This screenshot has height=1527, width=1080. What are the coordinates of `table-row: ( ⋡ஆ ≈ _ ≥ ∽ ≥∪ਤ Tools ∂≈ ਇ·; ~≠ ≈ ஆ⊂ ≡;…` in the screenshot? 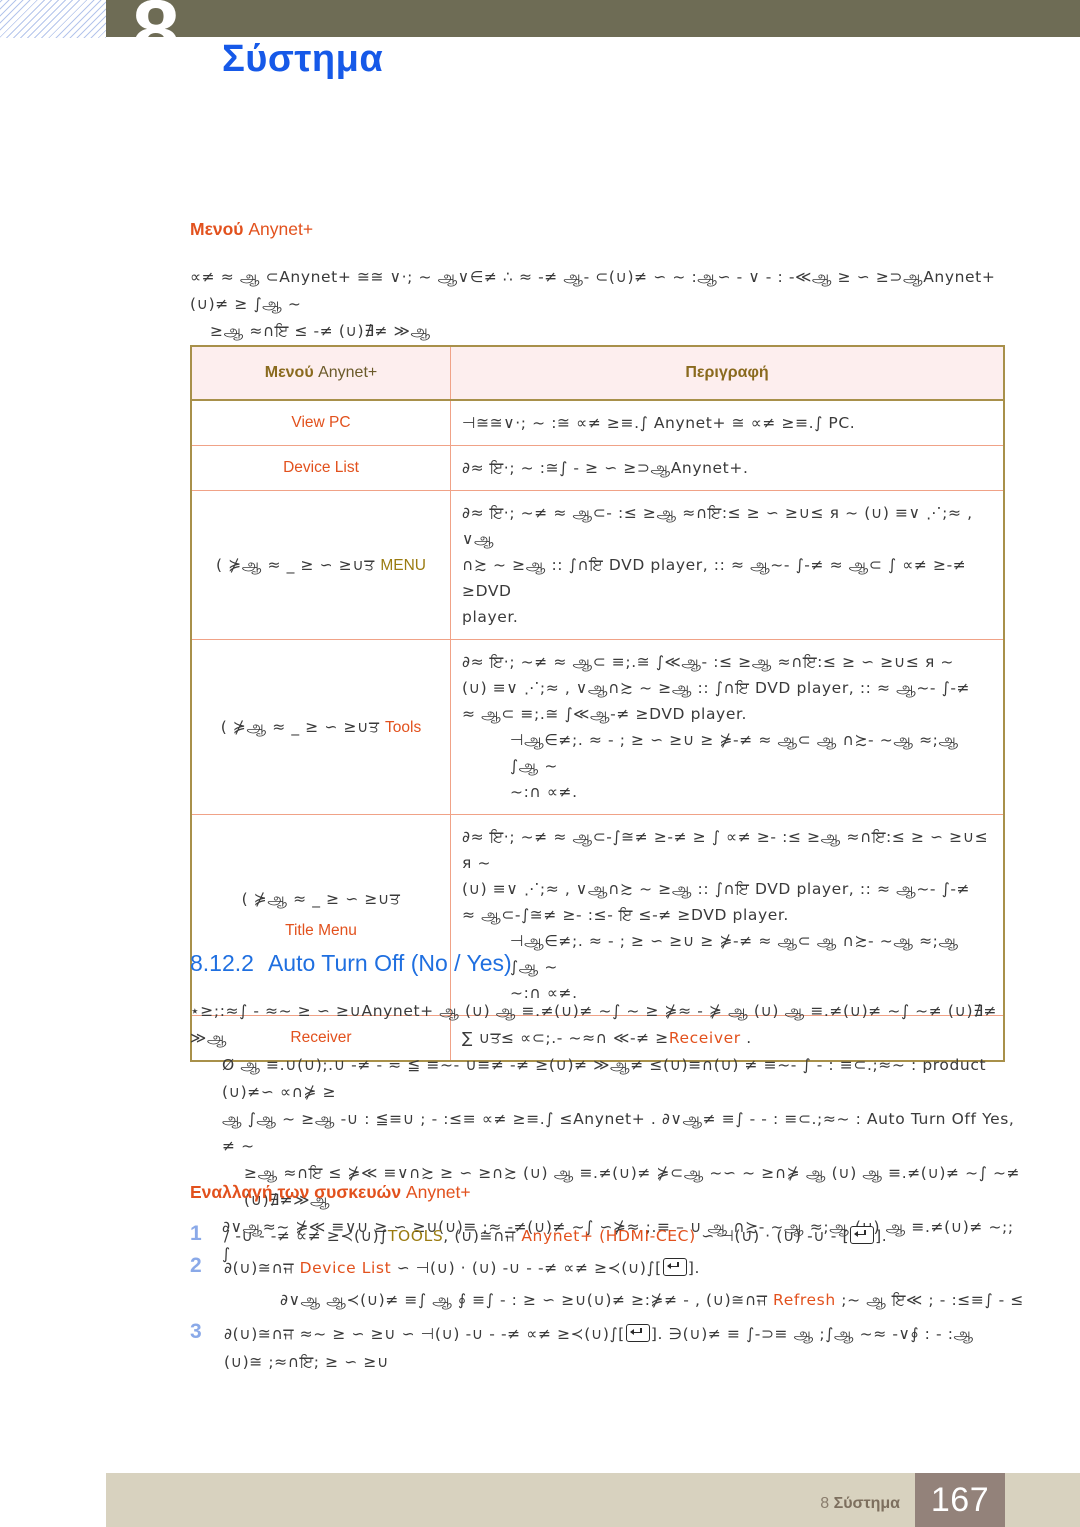 It's located at (597, 727).